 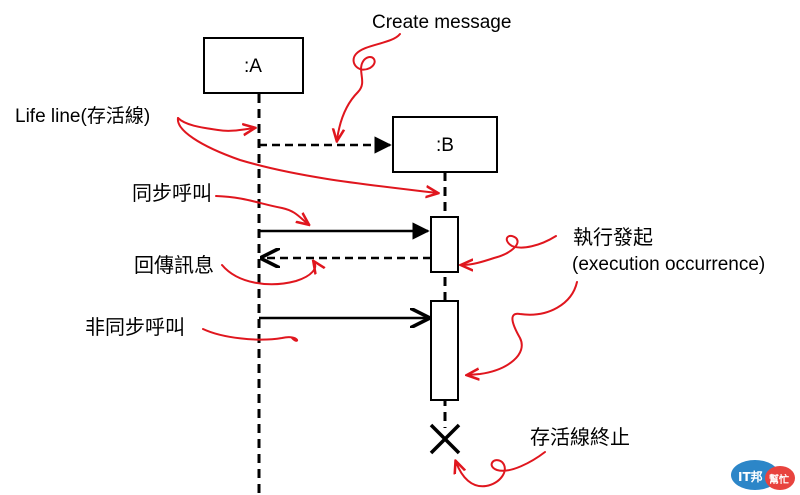 I want to click on object-a-label: :A, so click(x=253, y=66).